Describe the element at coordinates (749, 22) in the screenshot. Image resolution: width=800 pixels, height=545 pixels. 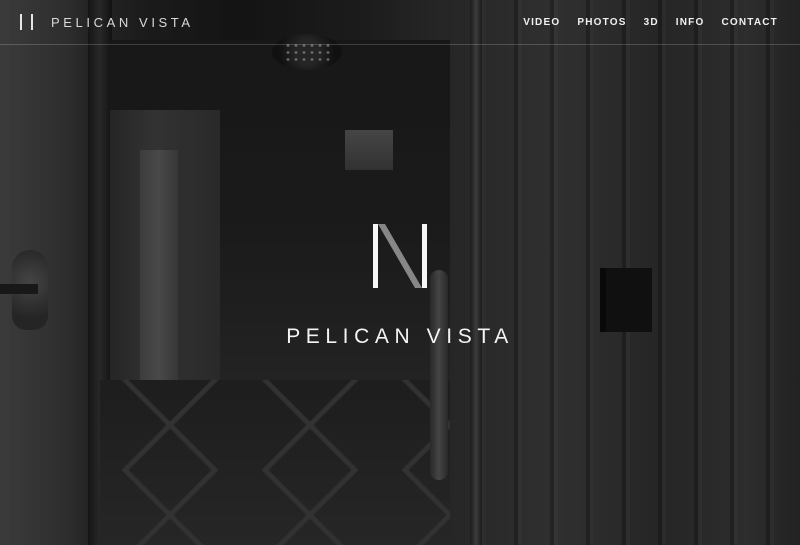
I see `nav-item-contact: CONTACT` at that location.